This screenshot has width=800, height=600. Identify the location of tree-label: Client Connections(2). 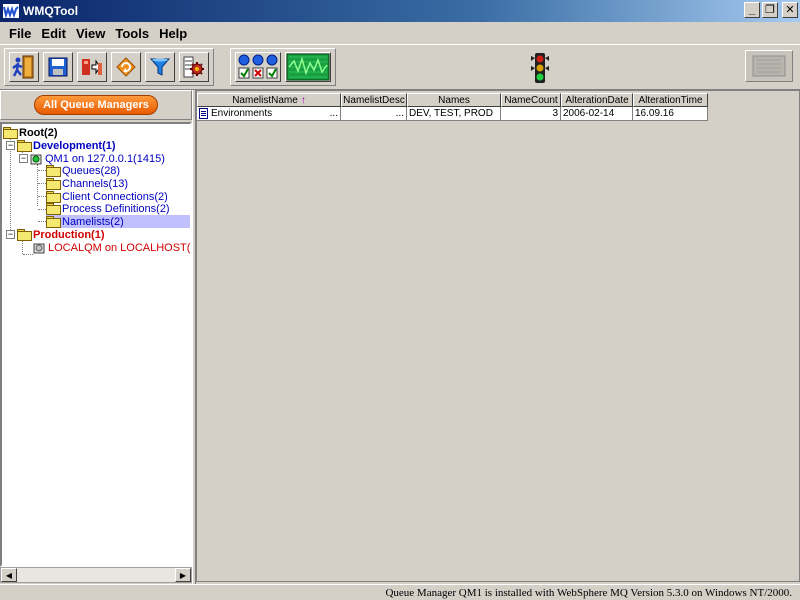
(115, 196).